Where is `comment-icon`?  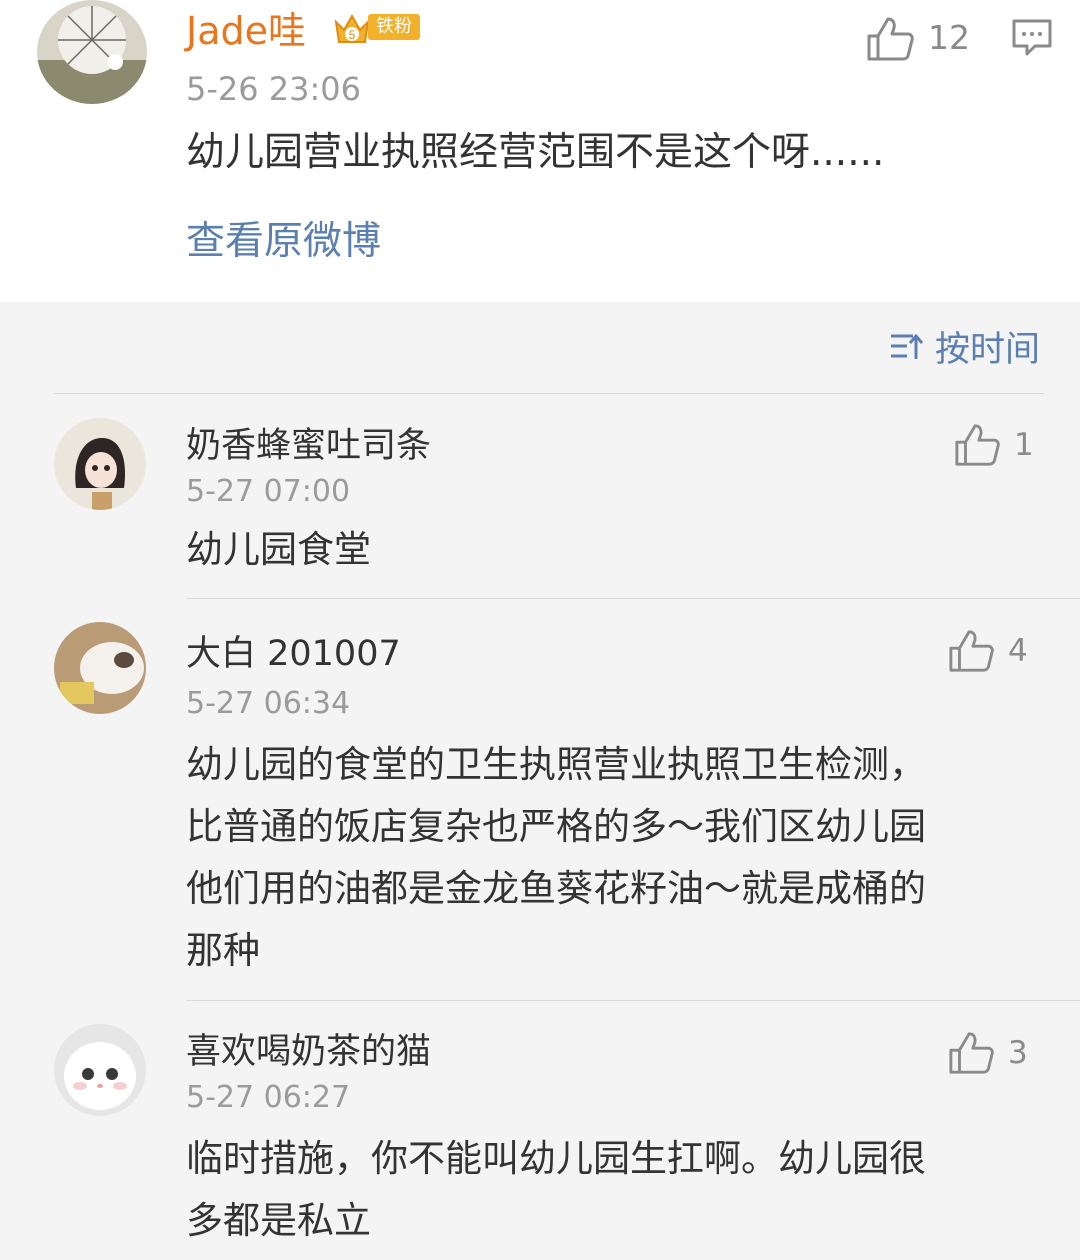 comment-icon is located at coordinates (1032, 38).